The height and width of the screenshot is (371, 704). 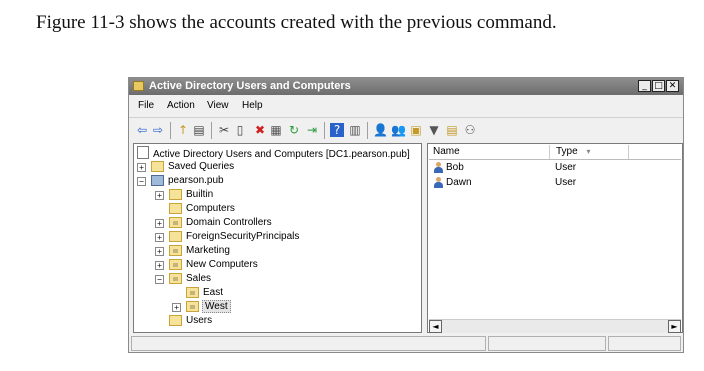 I want to click on delete-icon: ✖, so click(x=260, y=130).